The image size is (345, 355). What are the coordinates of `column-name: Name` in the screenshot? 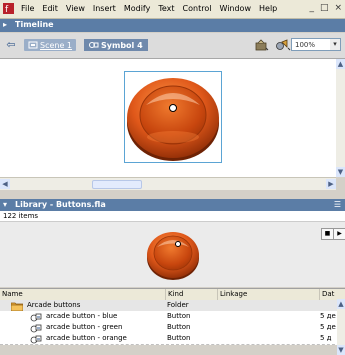 It's located at (83, 294).